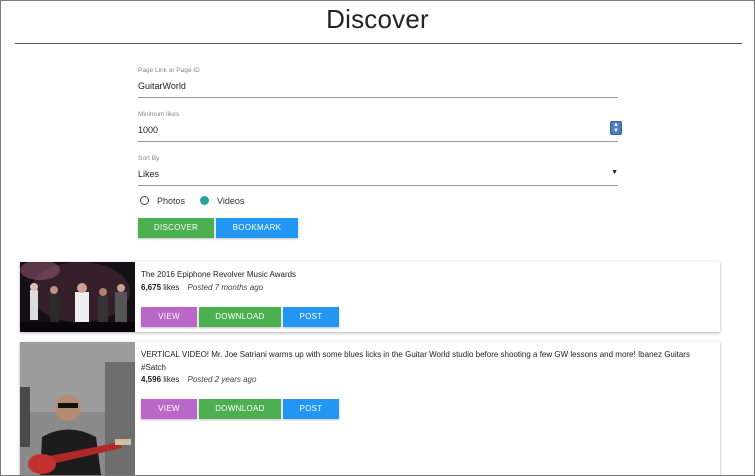 The height and width of the screenshot is (476, 755). I want to click on discover-button: DISCOVER, so click(176, 228).